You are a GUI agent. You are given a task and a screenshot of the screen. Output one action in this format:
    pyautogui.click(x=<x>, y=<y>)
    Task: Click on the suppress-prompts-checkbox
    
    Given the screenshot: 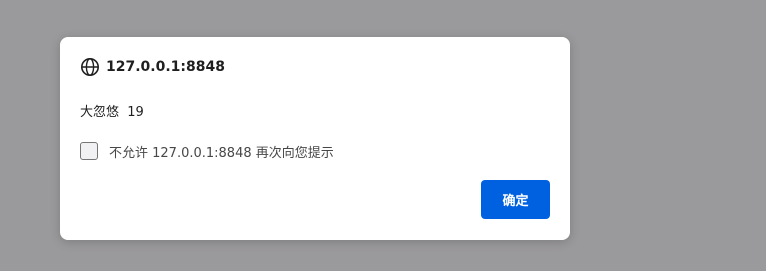 What is the action you would take?
    pyautogui.click(x=89, y=151)
    